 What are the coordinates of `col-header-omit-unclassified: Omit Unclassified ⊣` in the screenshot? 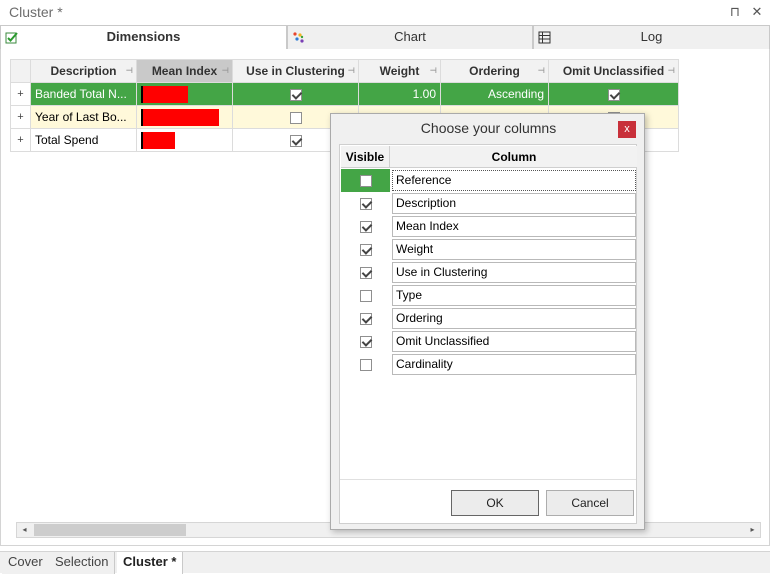 It's located at (613, 71).